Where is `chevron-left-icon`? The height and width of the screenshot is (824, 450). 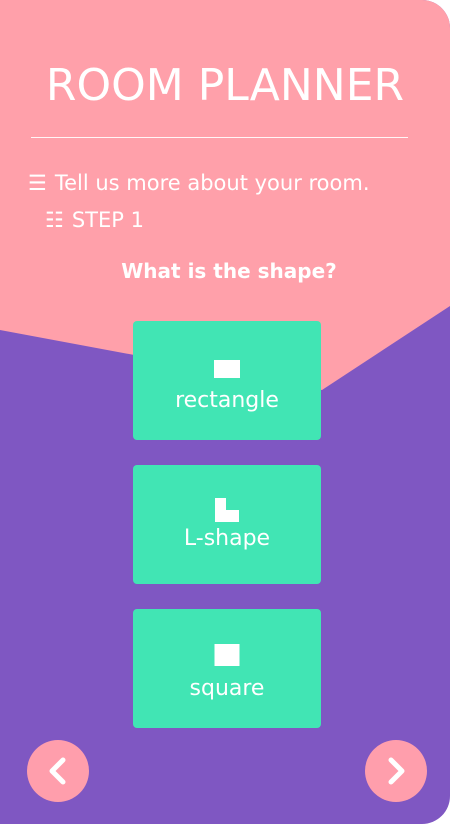
chevron-left-icon is located at coordinates (57, 771).